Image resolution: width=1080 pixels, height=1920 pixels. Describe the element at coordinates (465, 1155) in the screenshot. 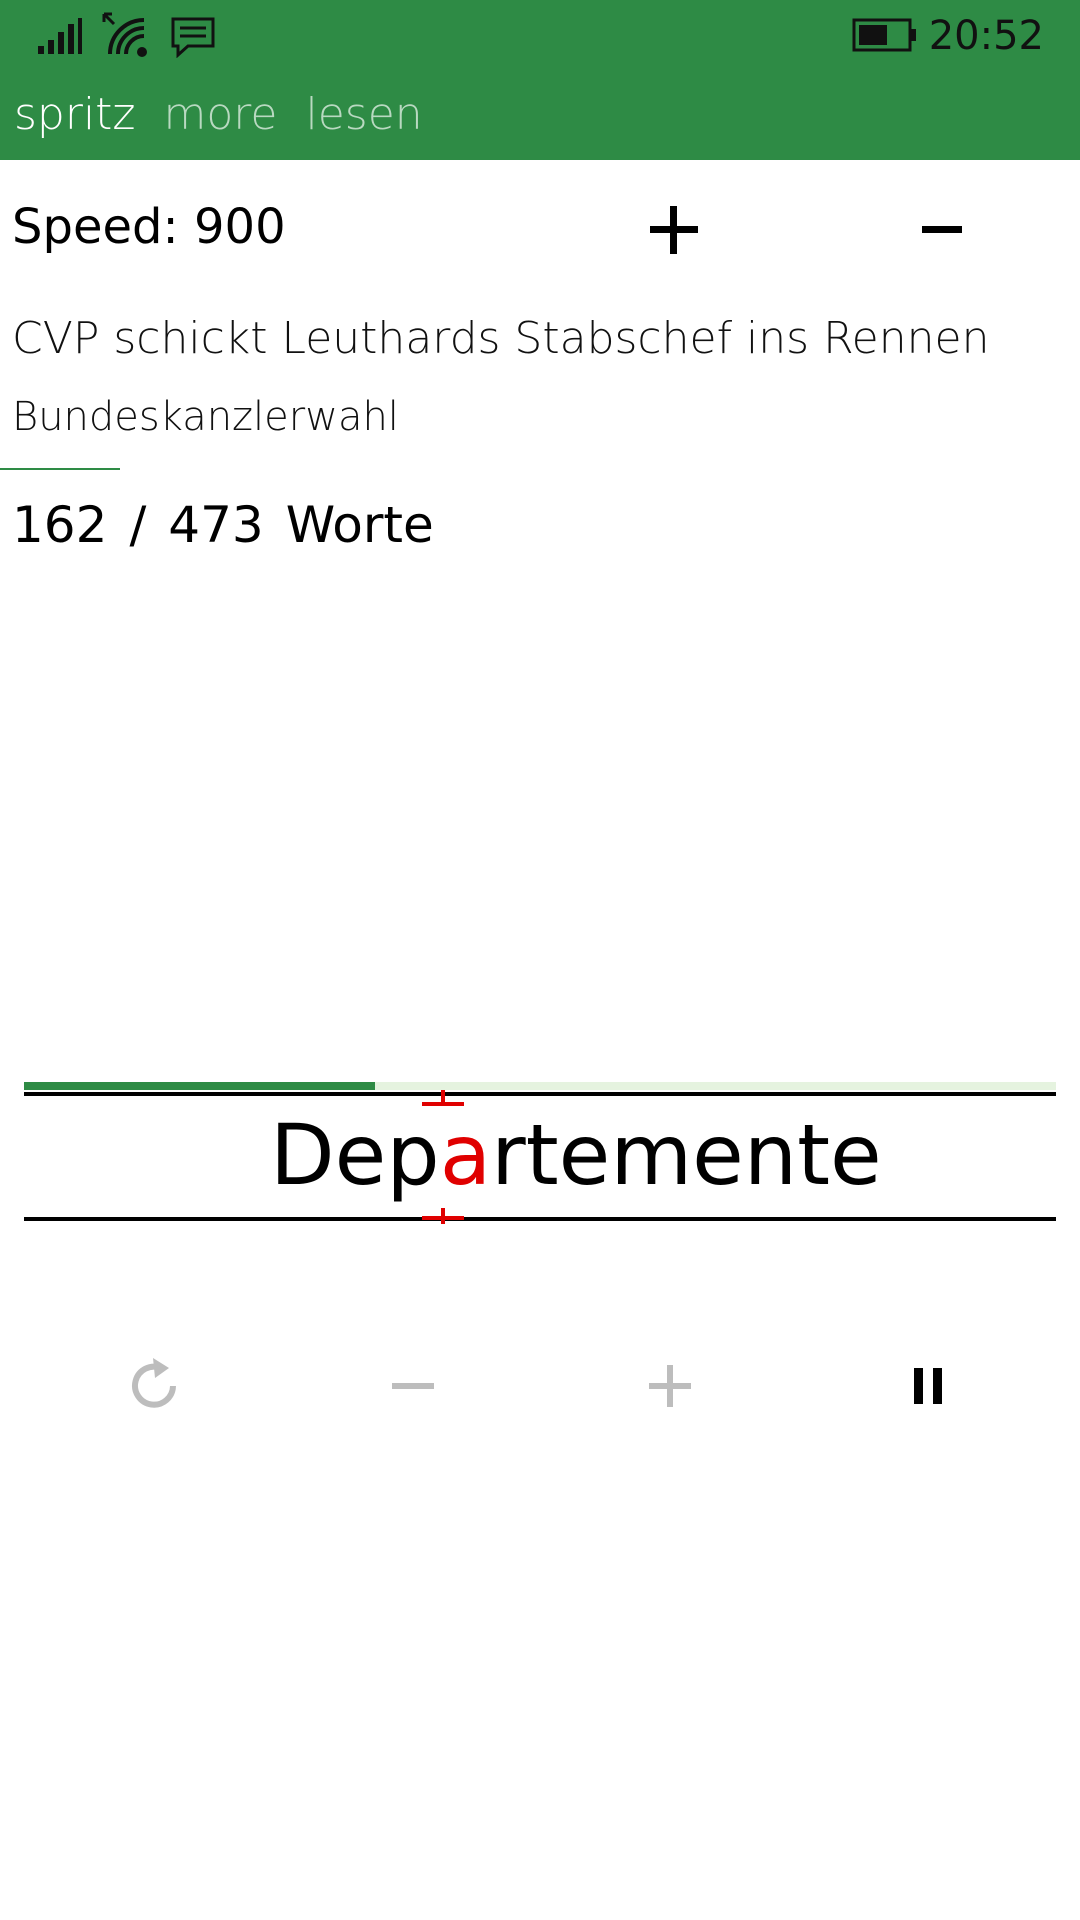

I see `word-focus-letter: a` at that location.